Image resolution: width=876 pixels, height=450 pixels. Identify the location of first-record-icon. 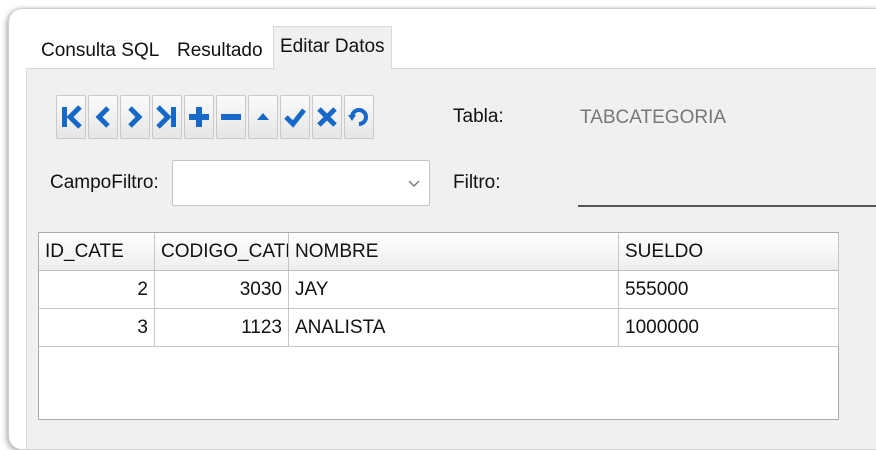
(72, 117).